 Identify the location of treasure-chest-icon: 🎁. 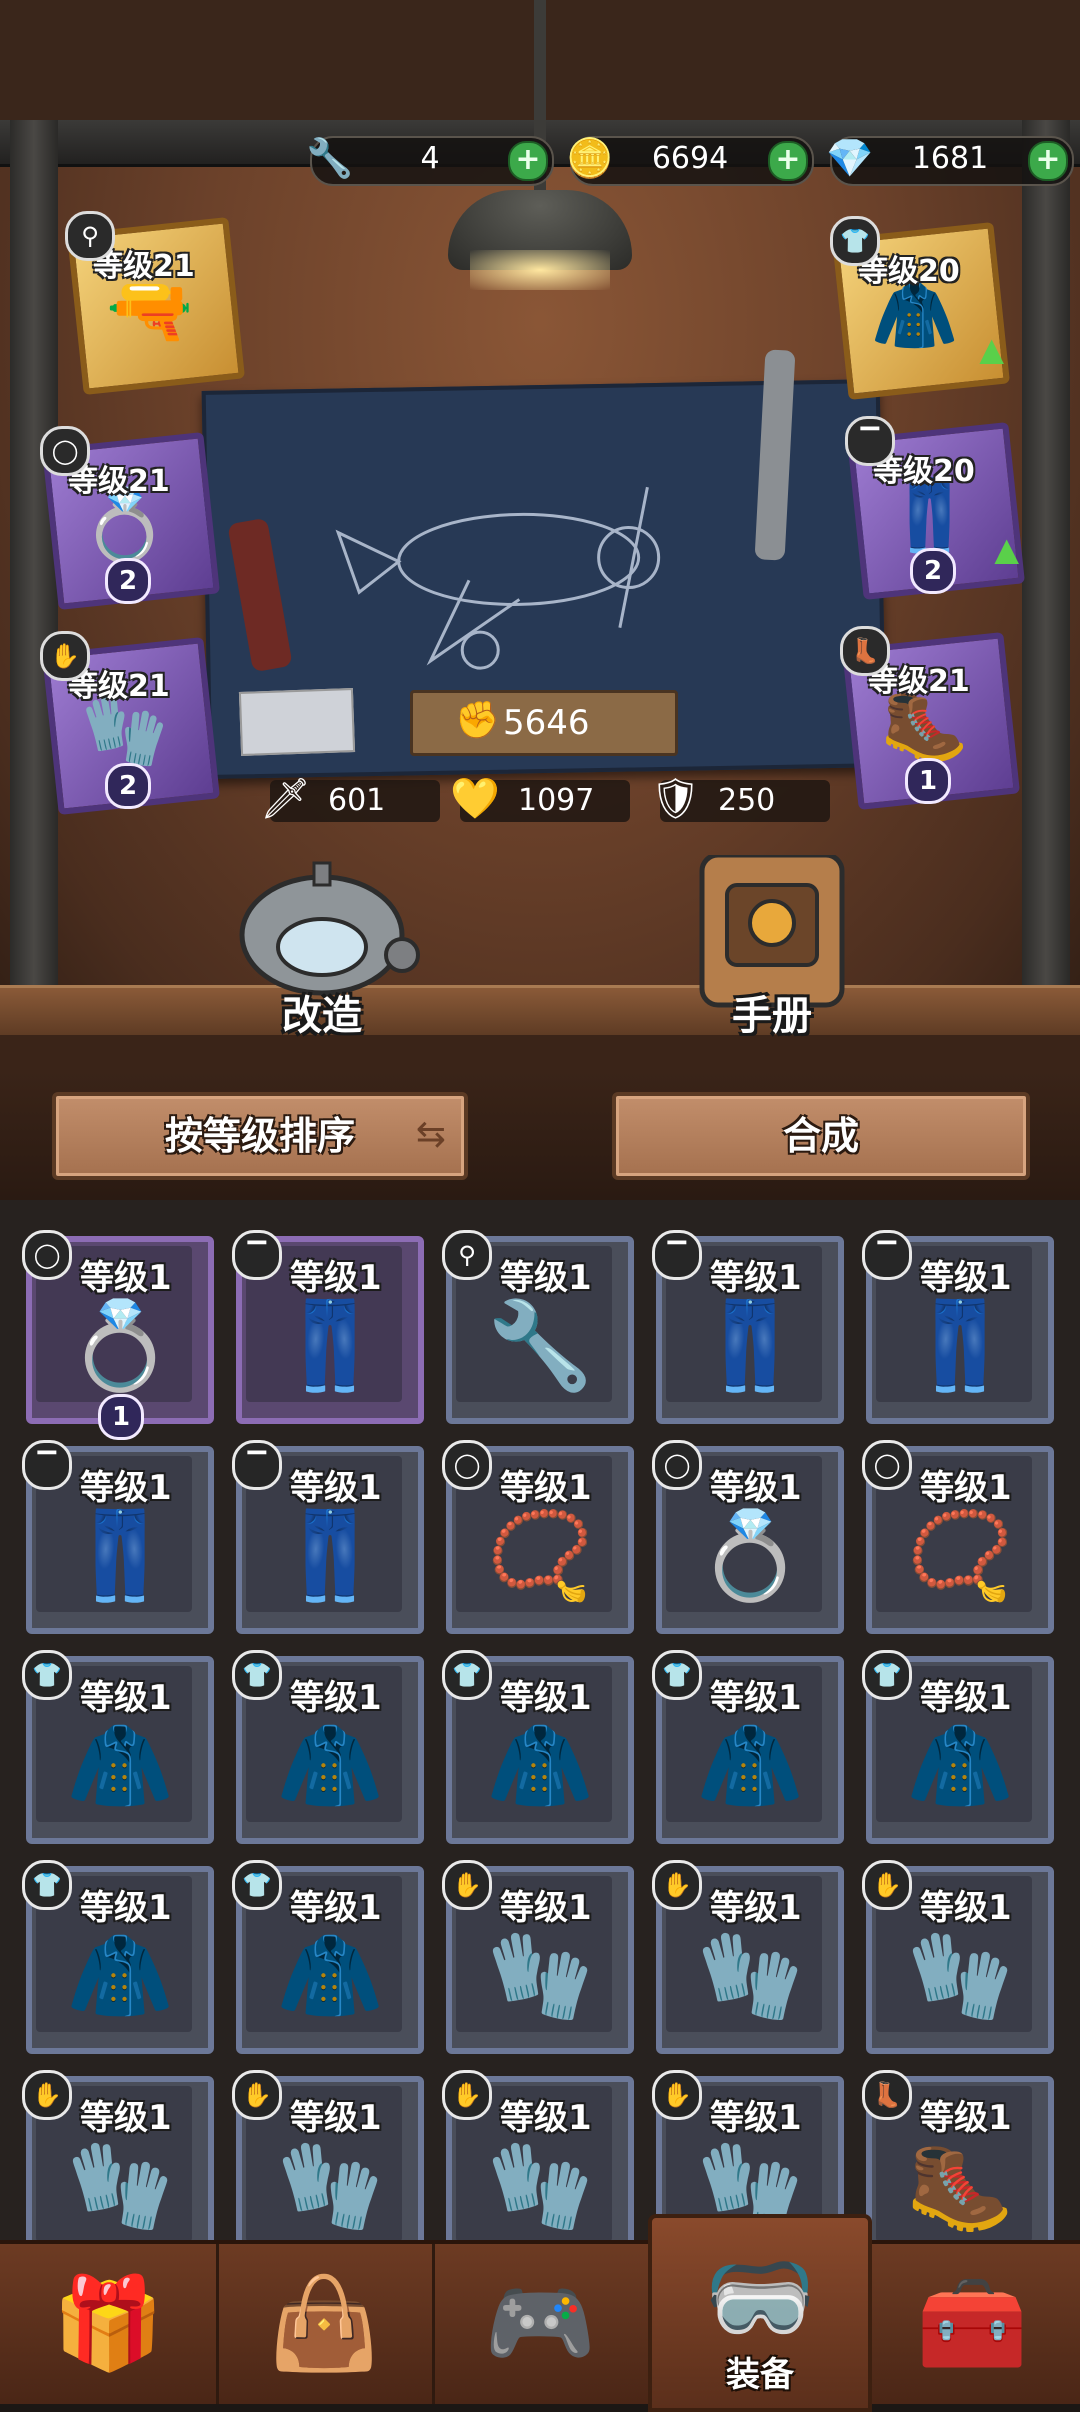
(108, 2323).